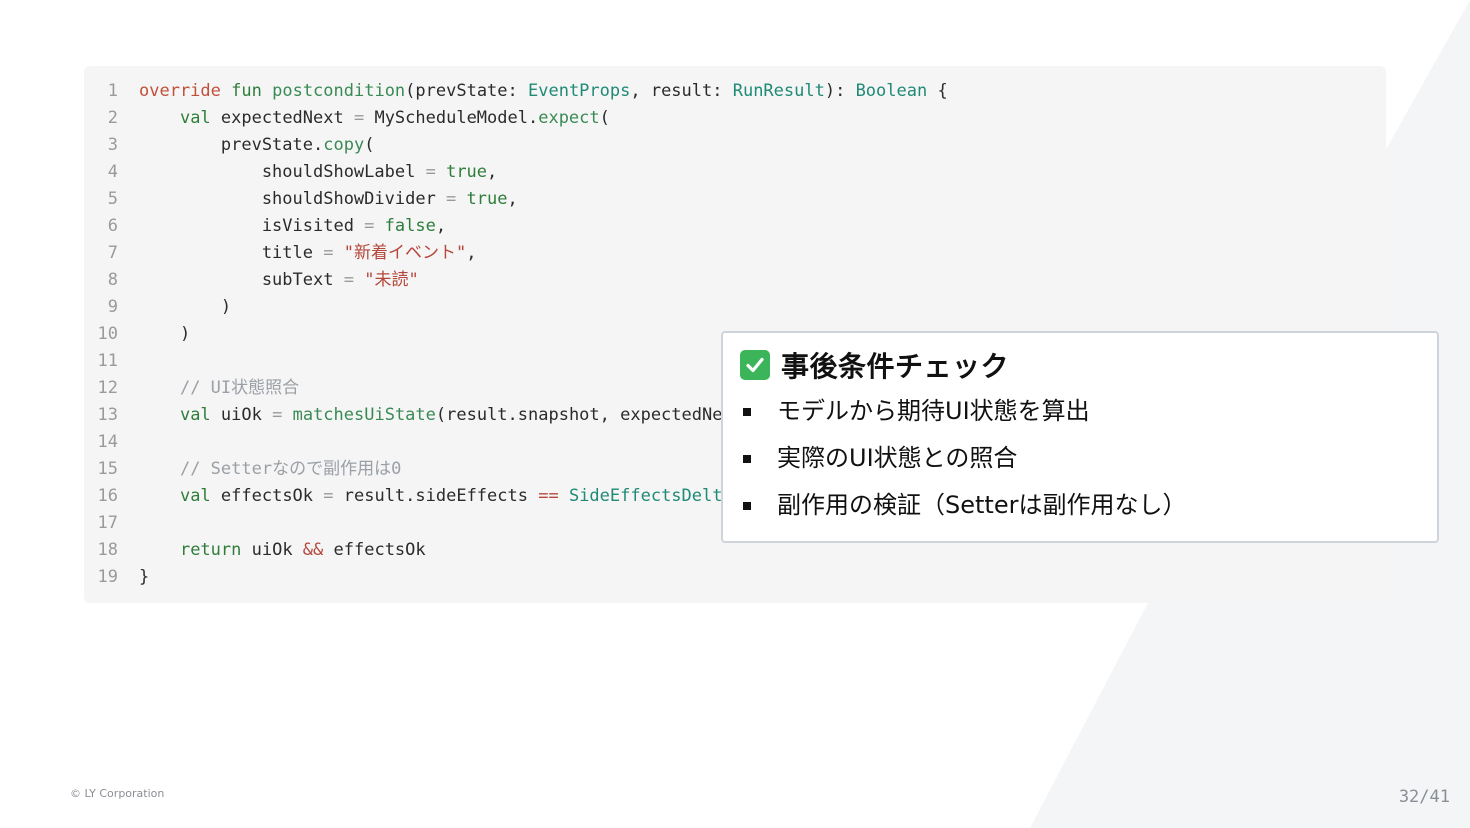 This screenshot has width=1470, height=828. I want to click on line-number: 10, so click(107, 334).